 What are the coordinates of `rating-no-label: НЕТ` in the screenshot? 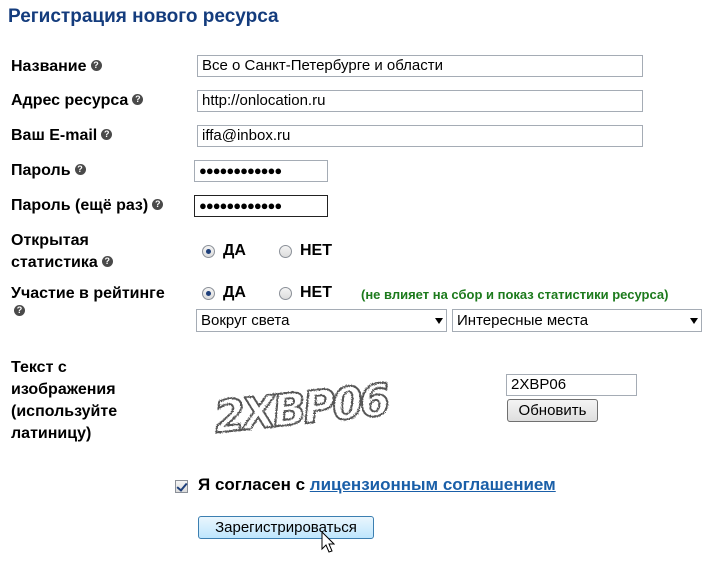 It's located at (316, 292).